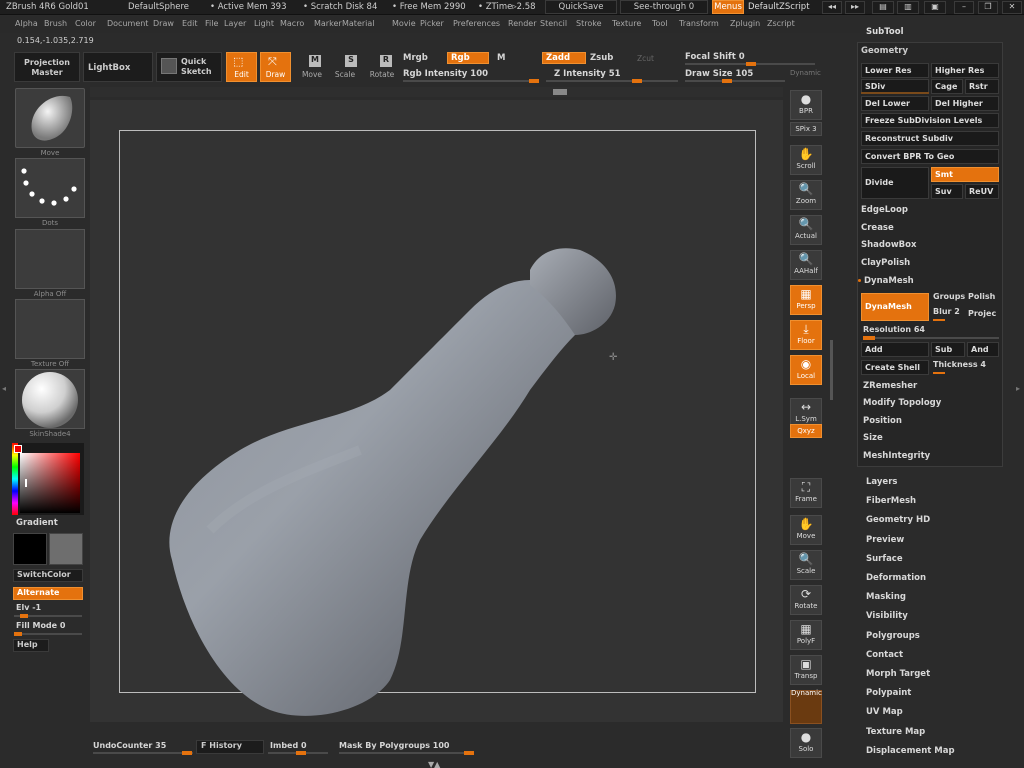  I want to click on menu-item-document: Document, so click(127, 23).